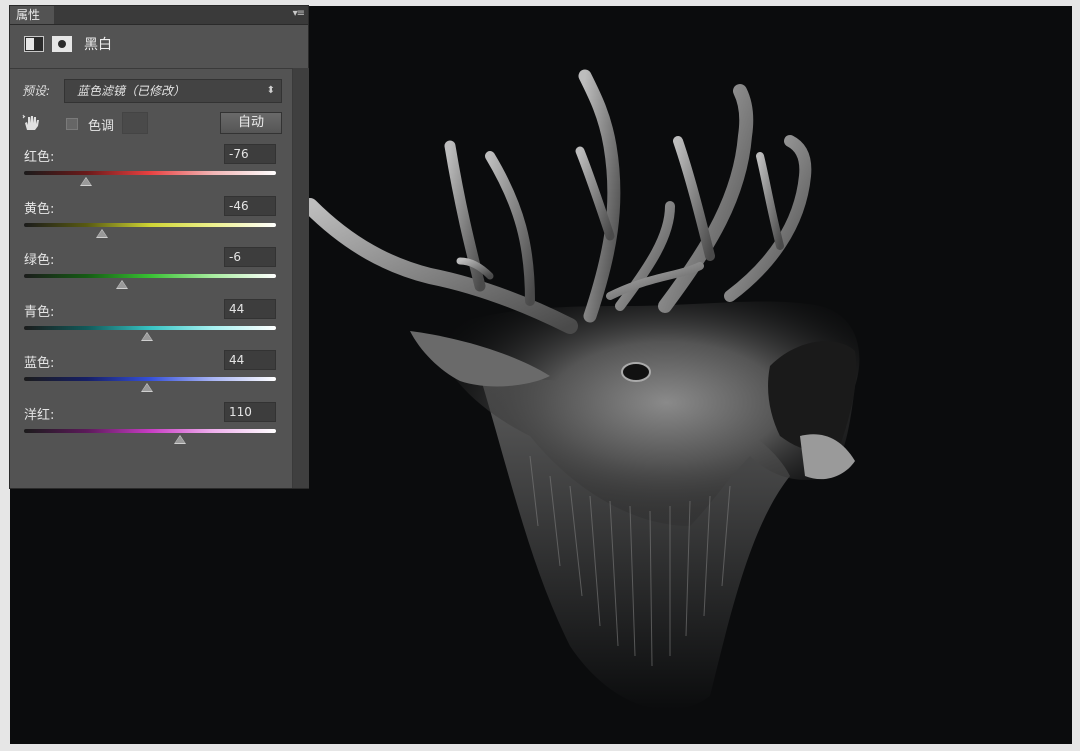 The image size is (1080, 751). I want to click on slider-thumb-cyan, so click(146, 336).